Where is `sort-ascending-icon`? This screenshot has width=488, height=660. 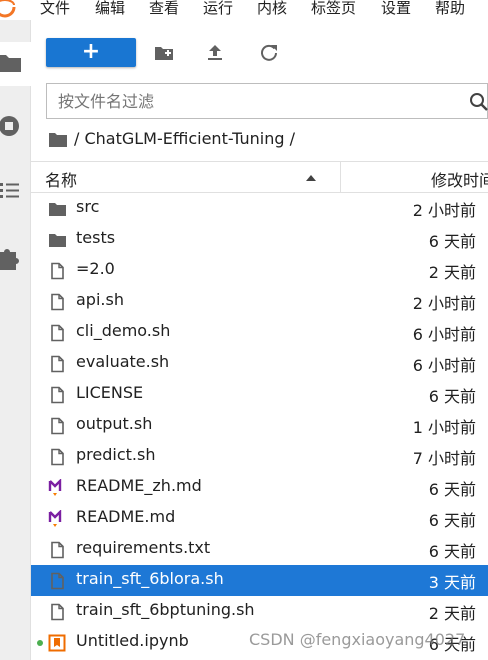 sort-ascending-icon is located at coordinates (311, 178).